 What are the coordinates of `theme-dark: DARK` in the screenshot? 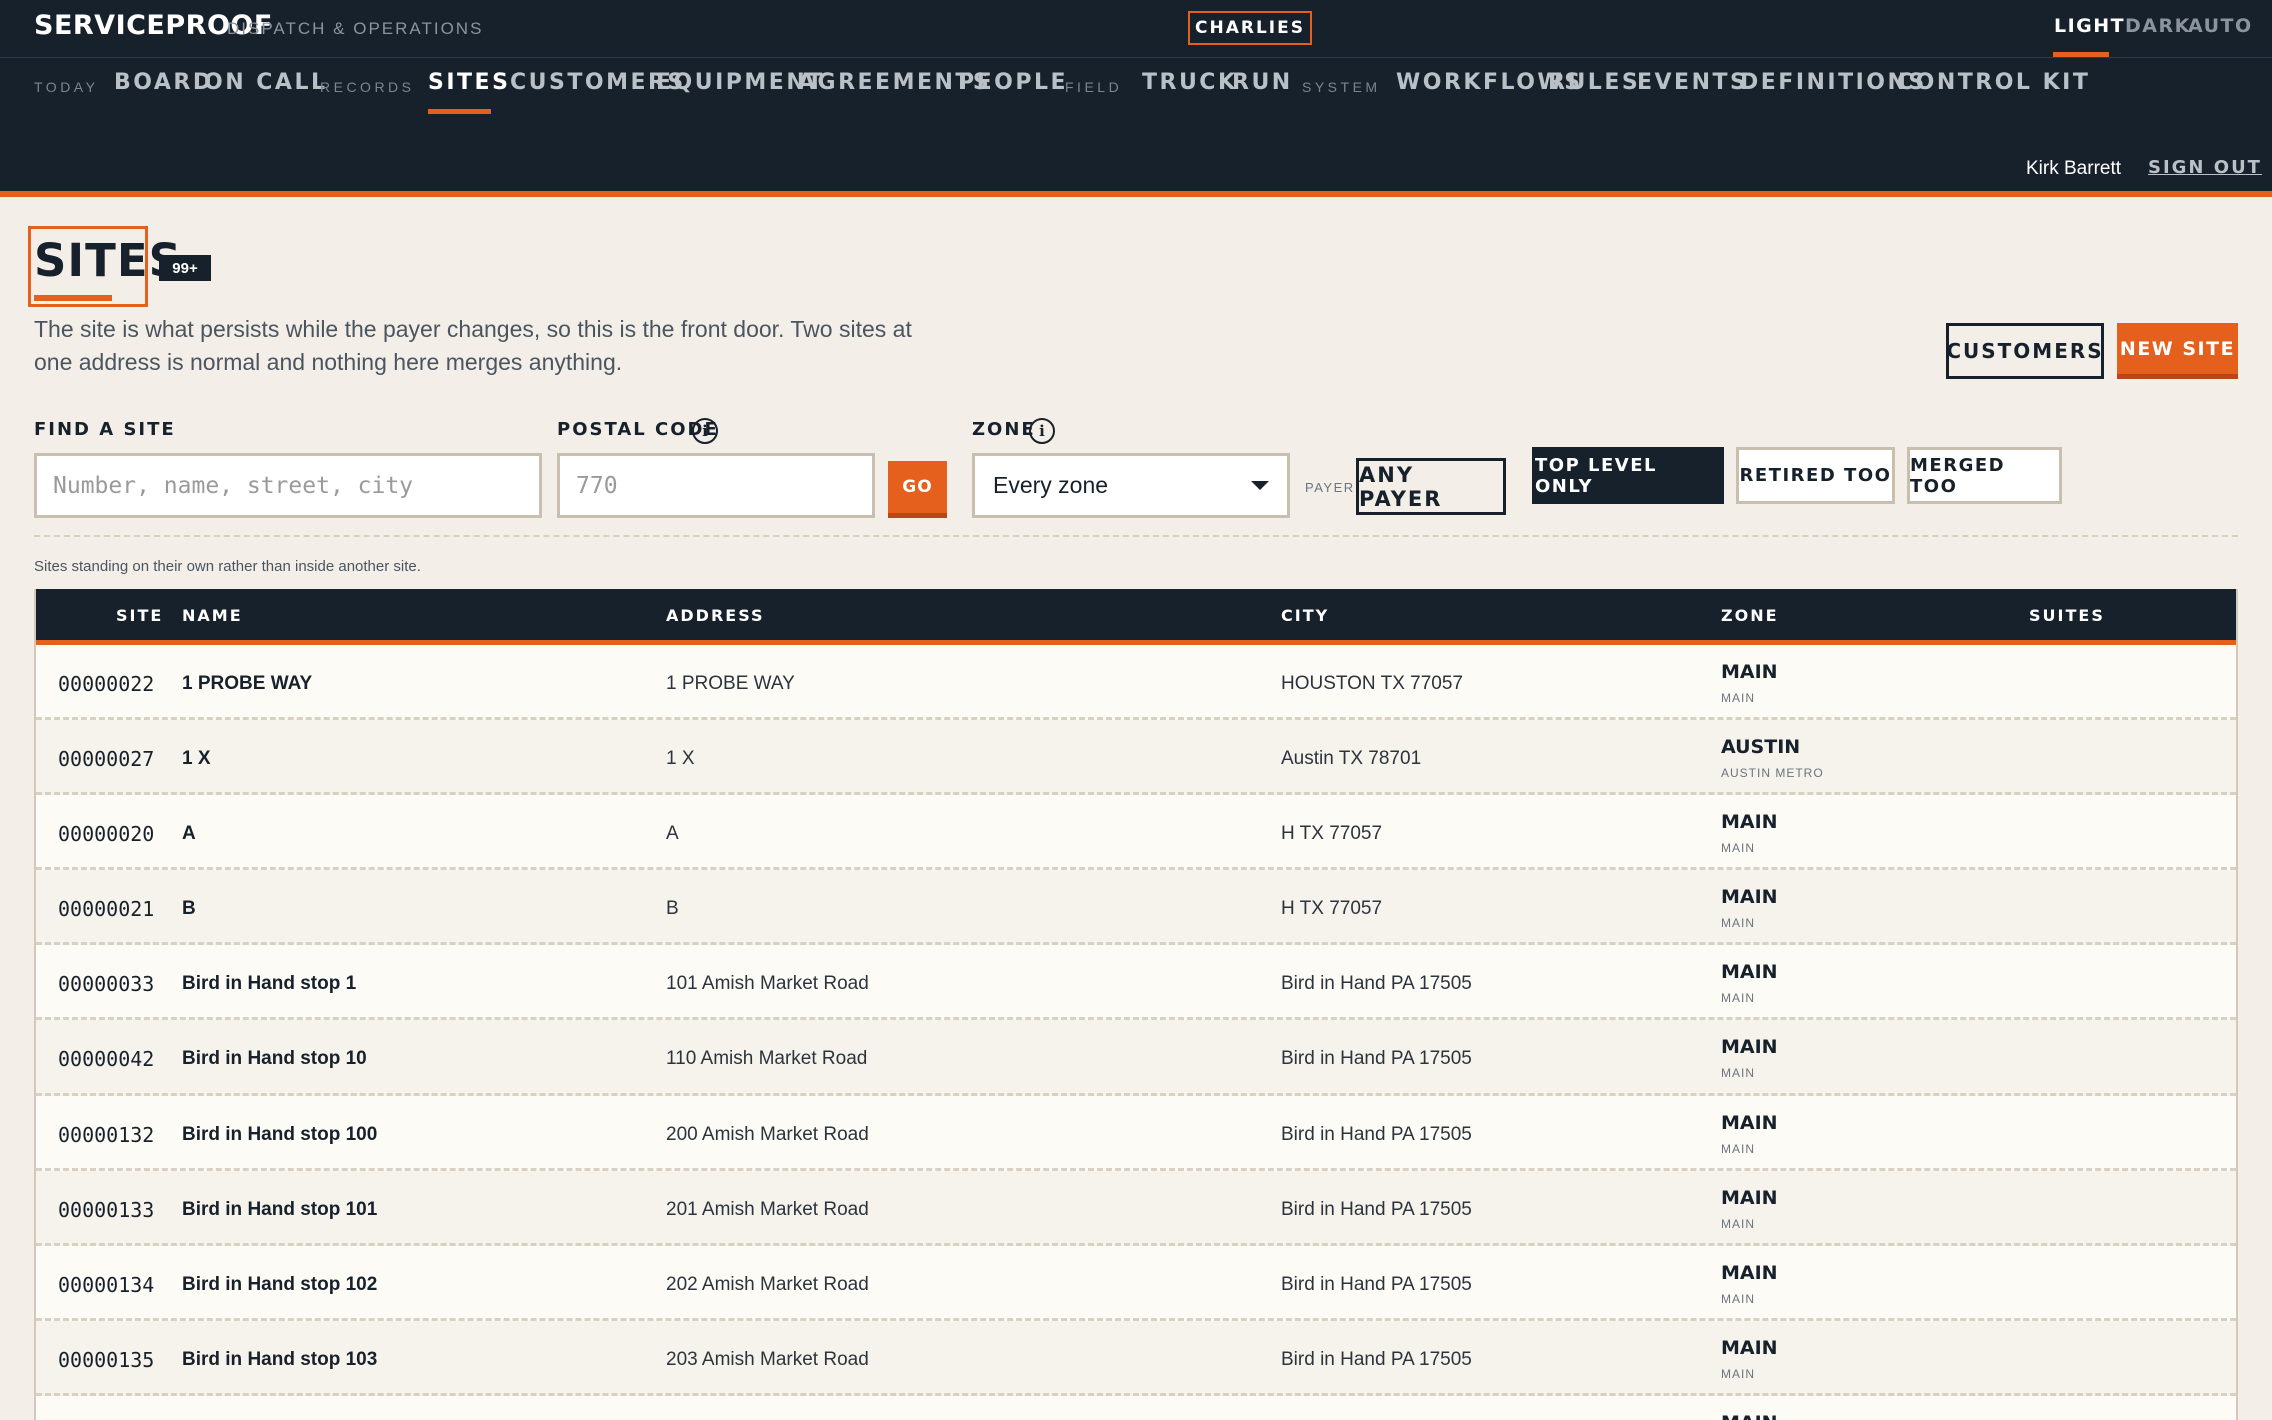 It's located at (2158, 26).